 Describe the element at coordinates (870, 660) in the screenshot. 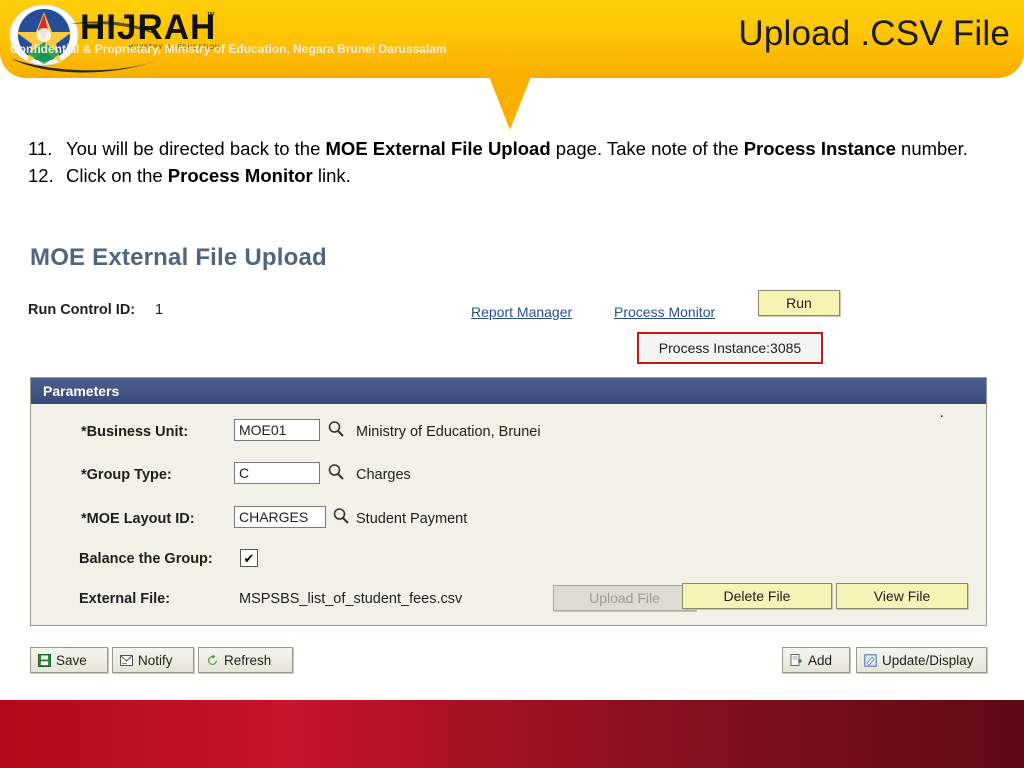

I see `update-display-icon` at that location.